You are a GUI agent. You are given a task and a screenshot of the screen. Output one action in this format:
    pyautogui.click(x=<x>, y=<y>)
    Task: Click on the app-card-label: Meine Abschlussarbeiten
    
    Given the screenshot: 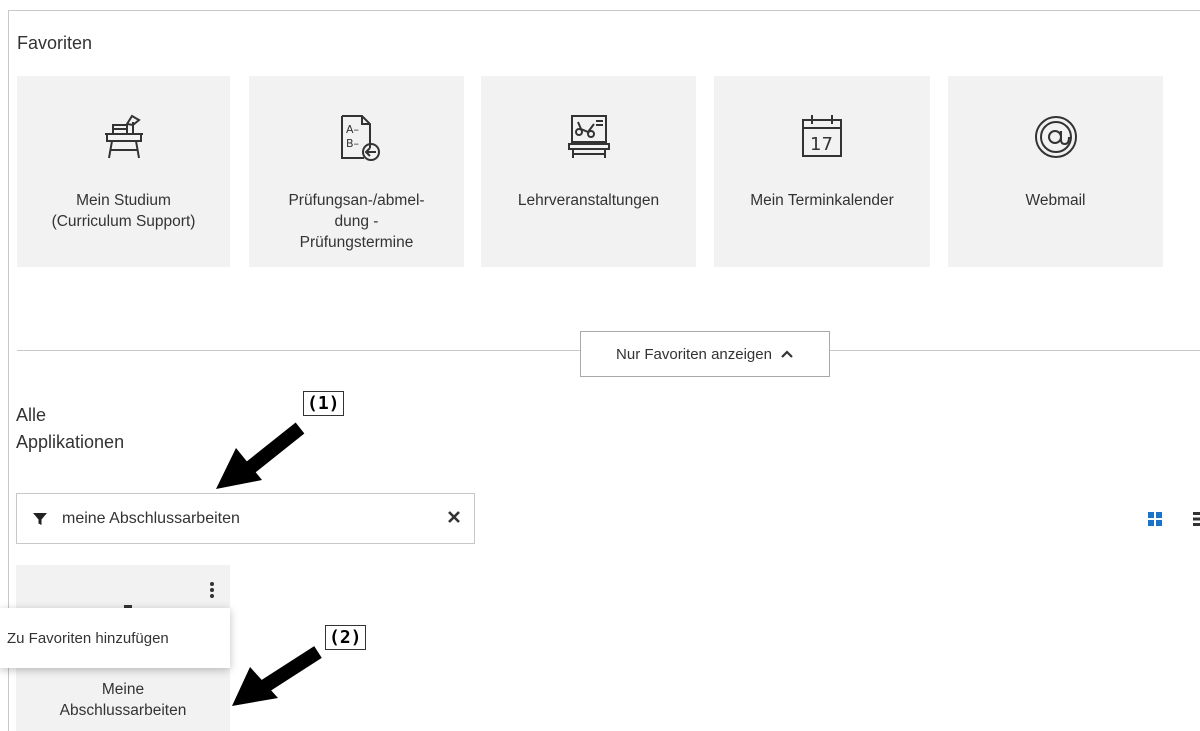 What is the action you would take?
    pyautogui.click(x=123, y=700)
    